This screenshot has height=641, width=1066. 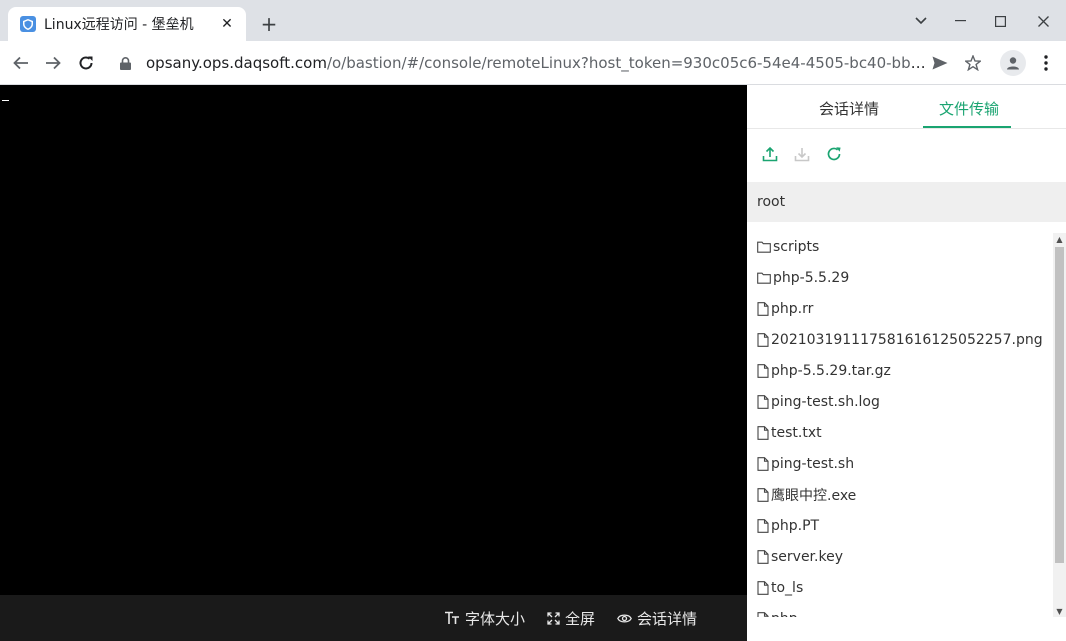 I want to click on send-icon, so click(x=940, y=63).